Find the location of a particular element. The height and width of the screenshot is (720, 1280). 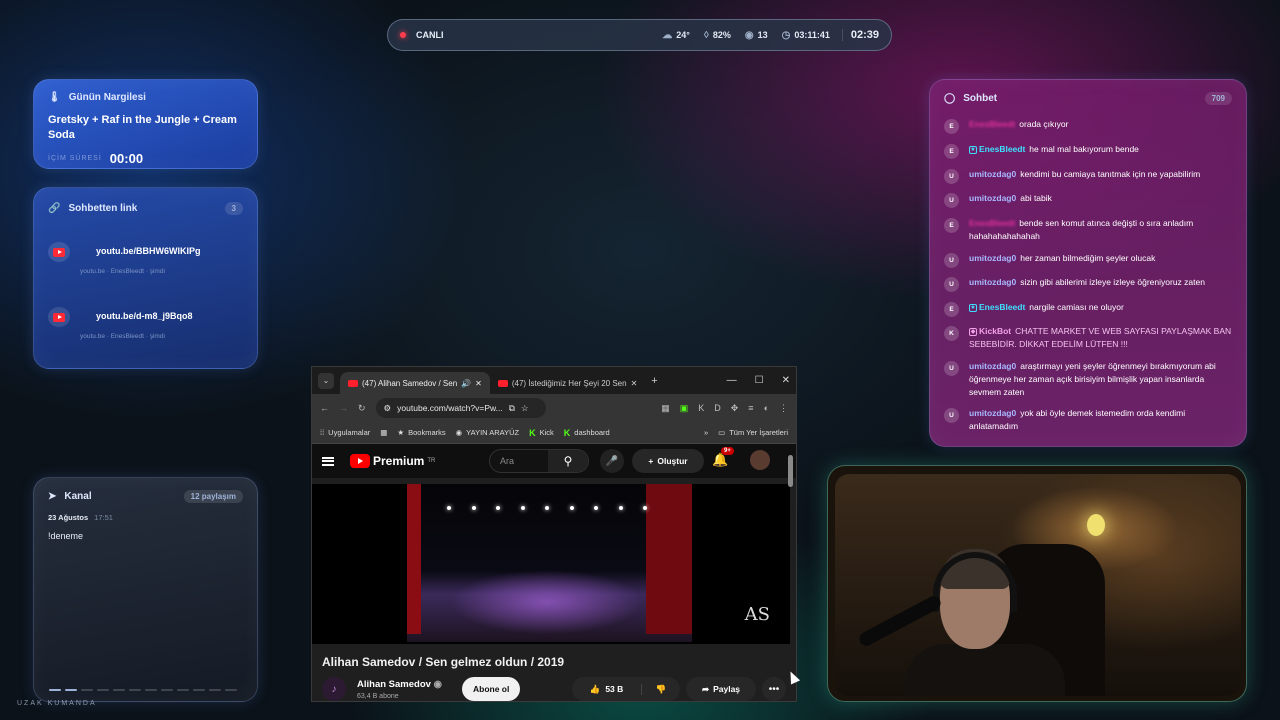

media-icon: ≡ is located at coordinates (750, 408).